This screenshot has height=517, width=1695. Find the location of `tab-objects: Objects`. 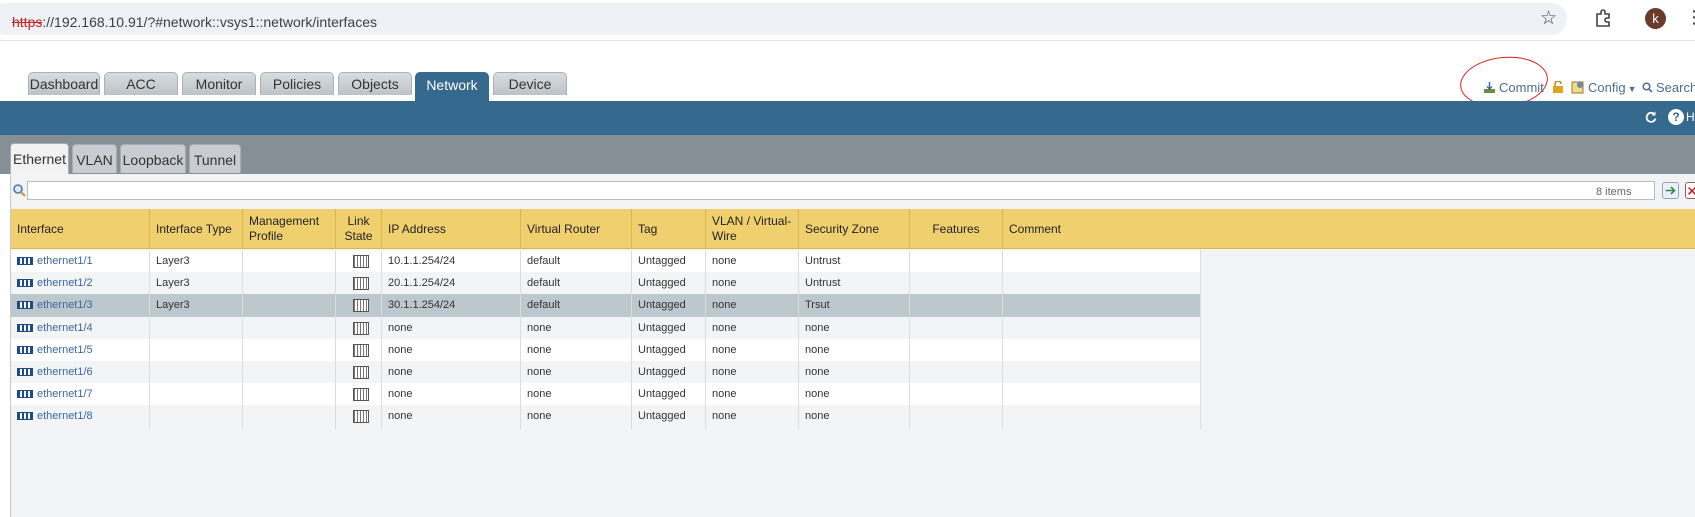

tab-objects: Objects is located at coordinates (375, 83).